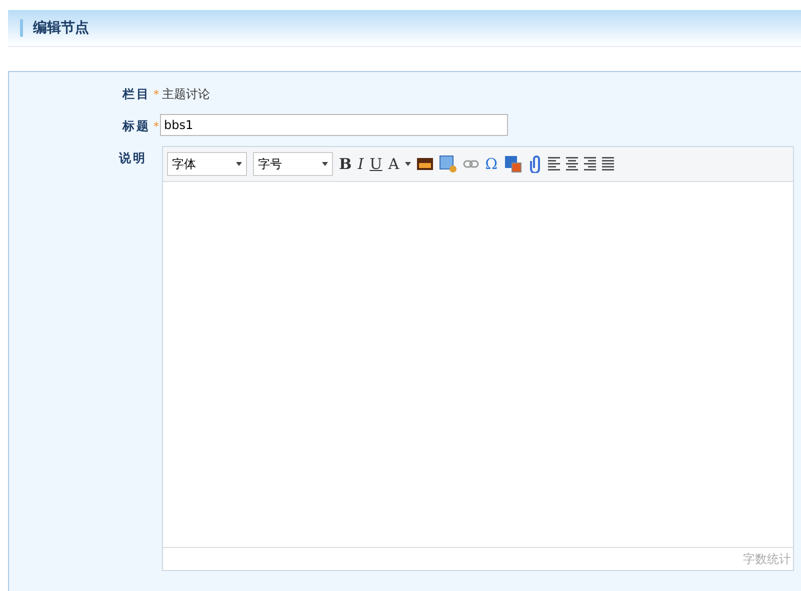  What do you see at coordinates (590, 164) in the screenshot?
I see `align-right-icon` at bounding box center [590, 164].